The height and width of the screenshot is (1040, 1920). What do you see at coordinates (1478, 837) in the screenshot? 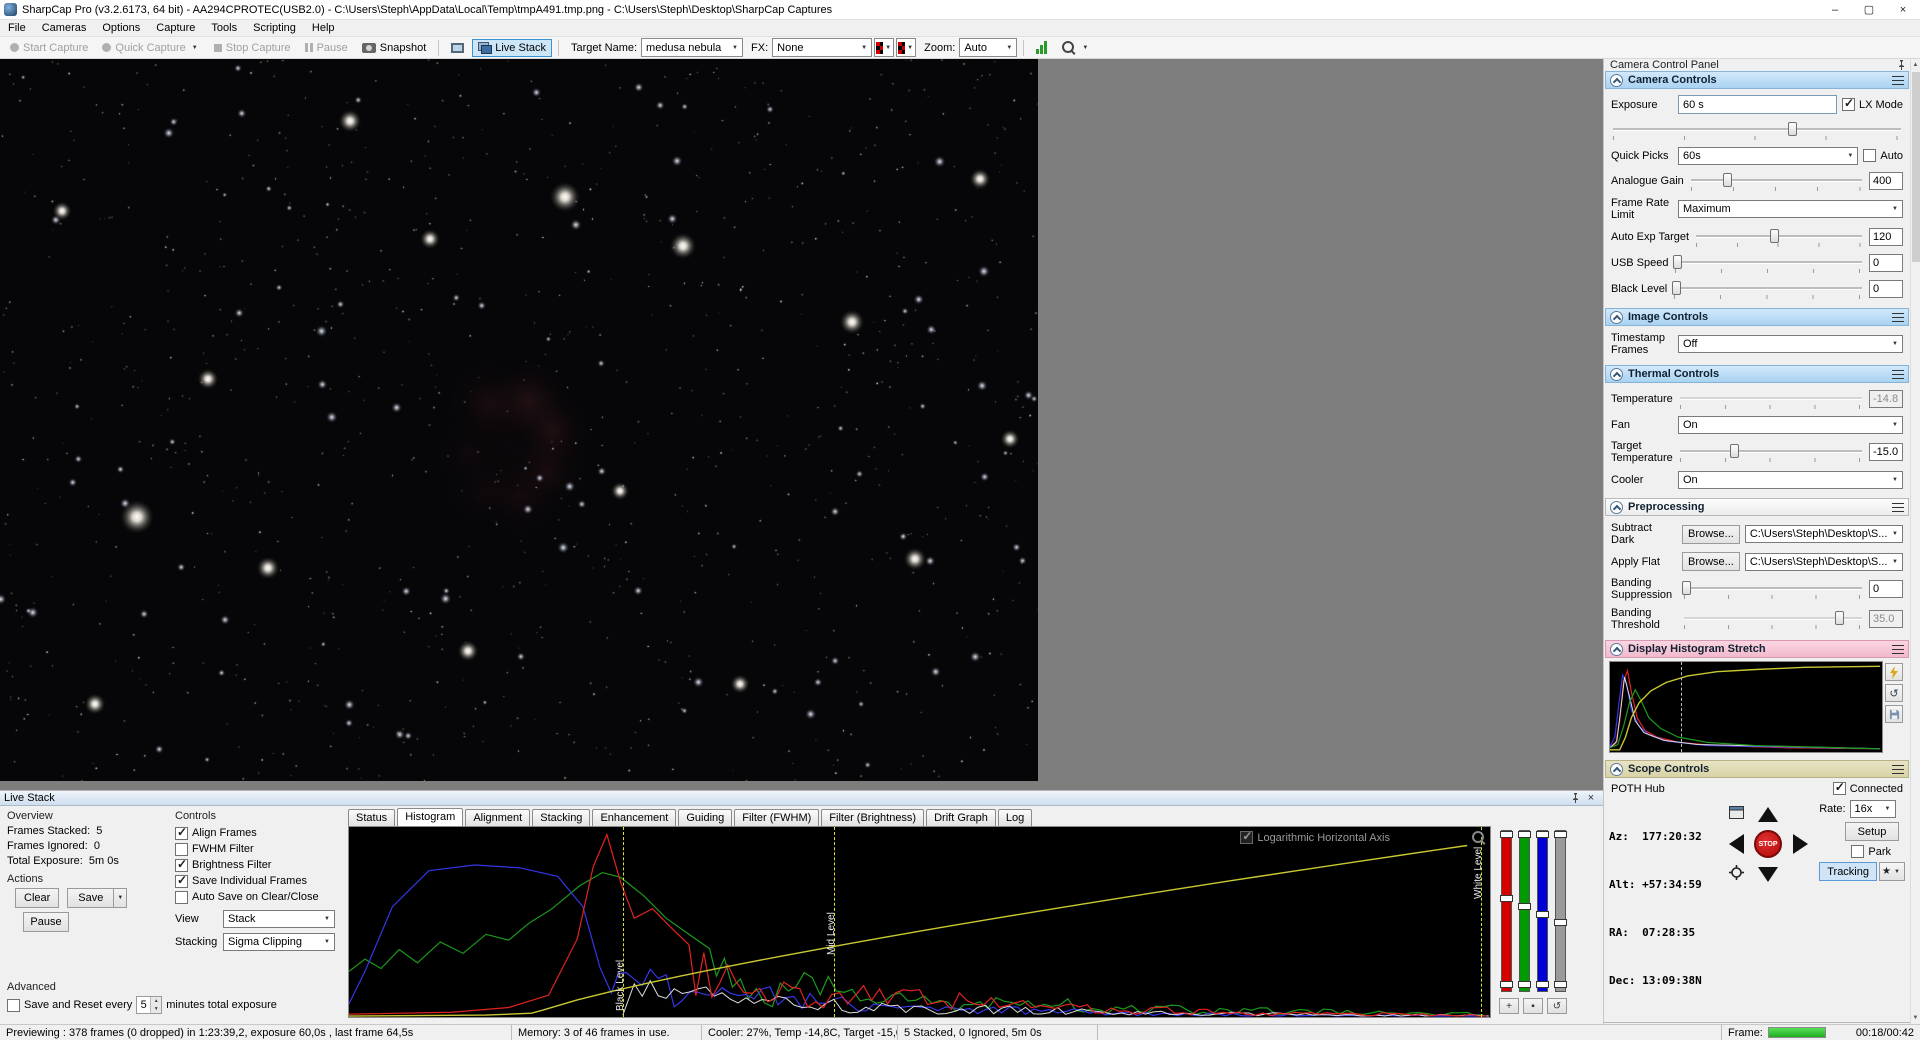
I see `magnifier-icon` at bounding box center [1478, 837].